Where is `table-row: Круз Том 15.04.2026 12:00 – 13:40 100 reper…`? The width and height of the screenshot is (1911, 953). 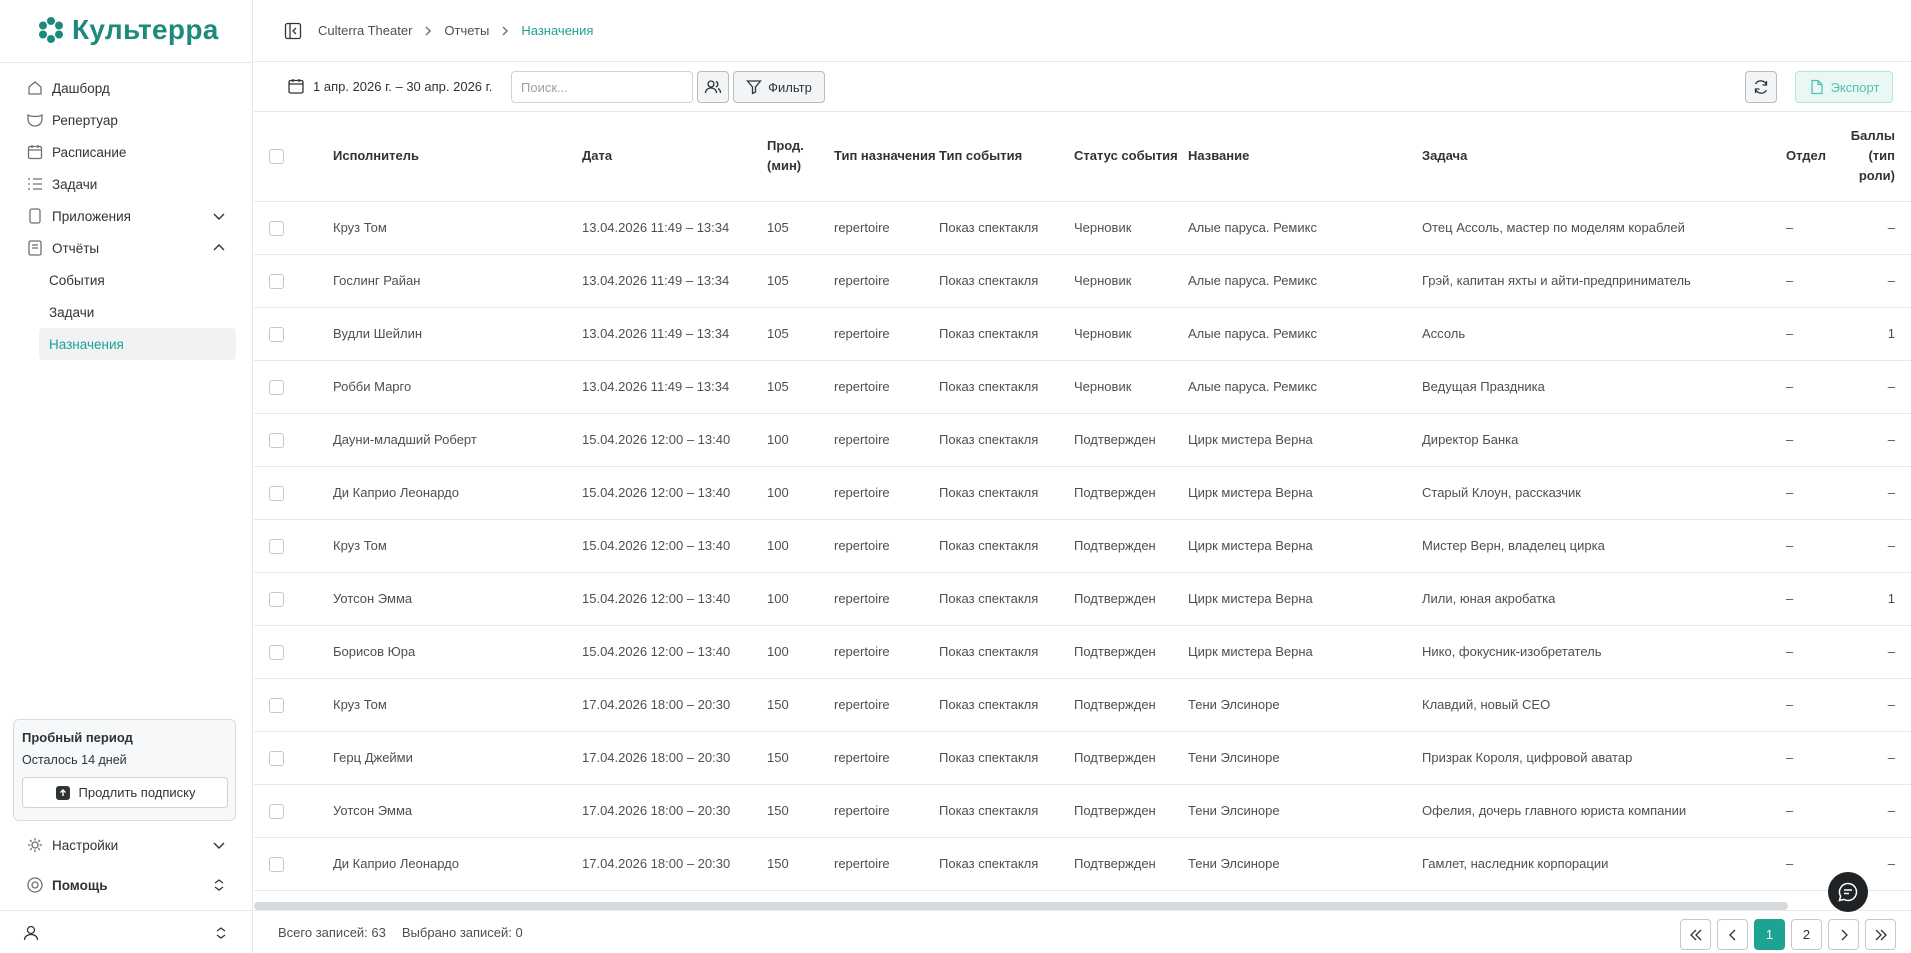
table-row: Круз Том 15.04.2026 12:00 – 13:40 100 reper… is located at coordinates (1082, 546).